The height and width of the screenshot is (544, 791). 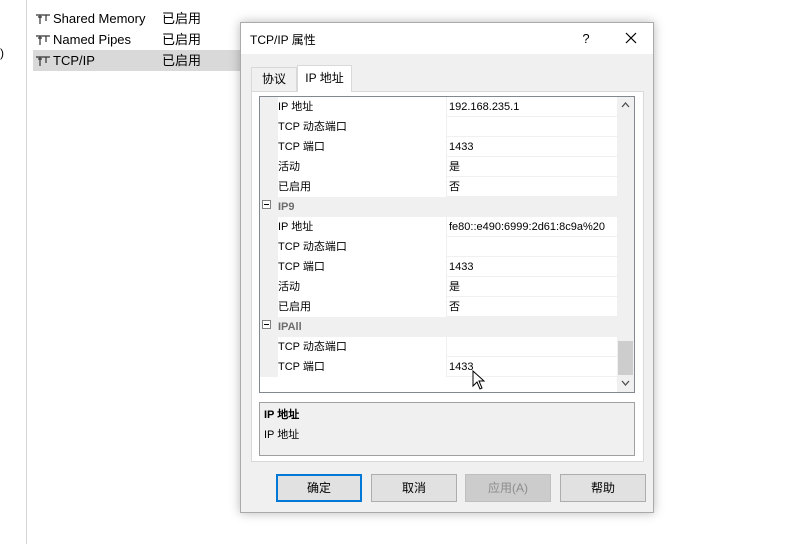 I want to click on ok-button: 确定, so click(x=319, y=488).